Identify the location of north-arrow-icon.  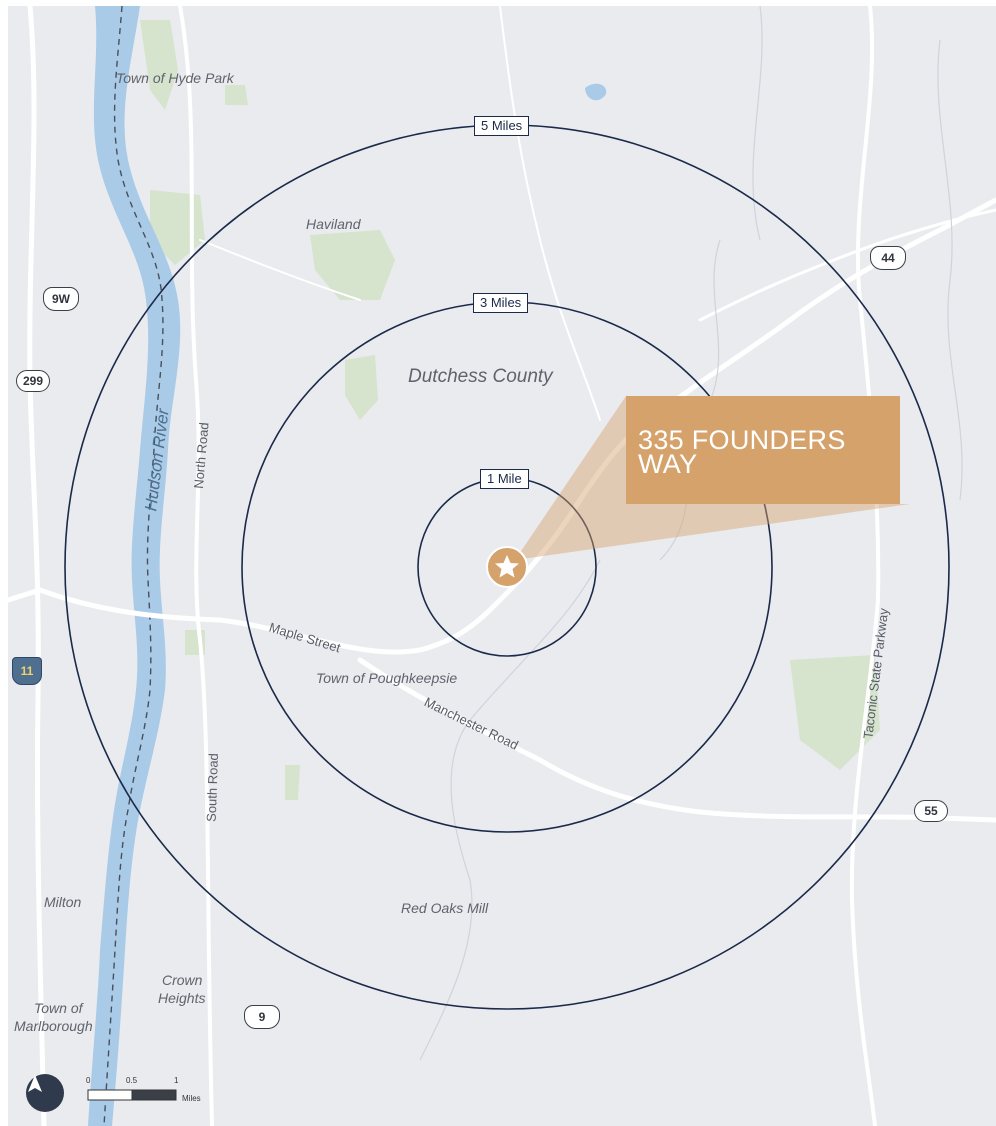
(35, 1083).